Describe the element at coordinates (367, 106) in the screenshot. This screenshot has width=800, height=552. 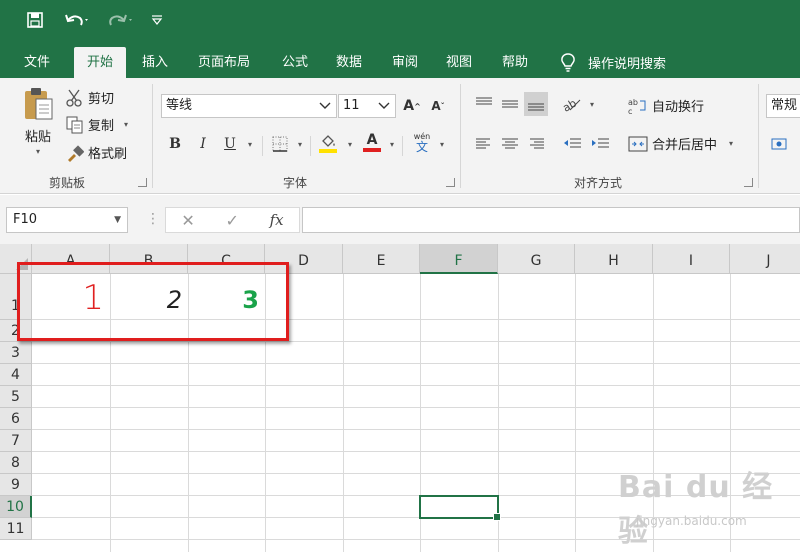
I see `font-size-select: 11` at that location.